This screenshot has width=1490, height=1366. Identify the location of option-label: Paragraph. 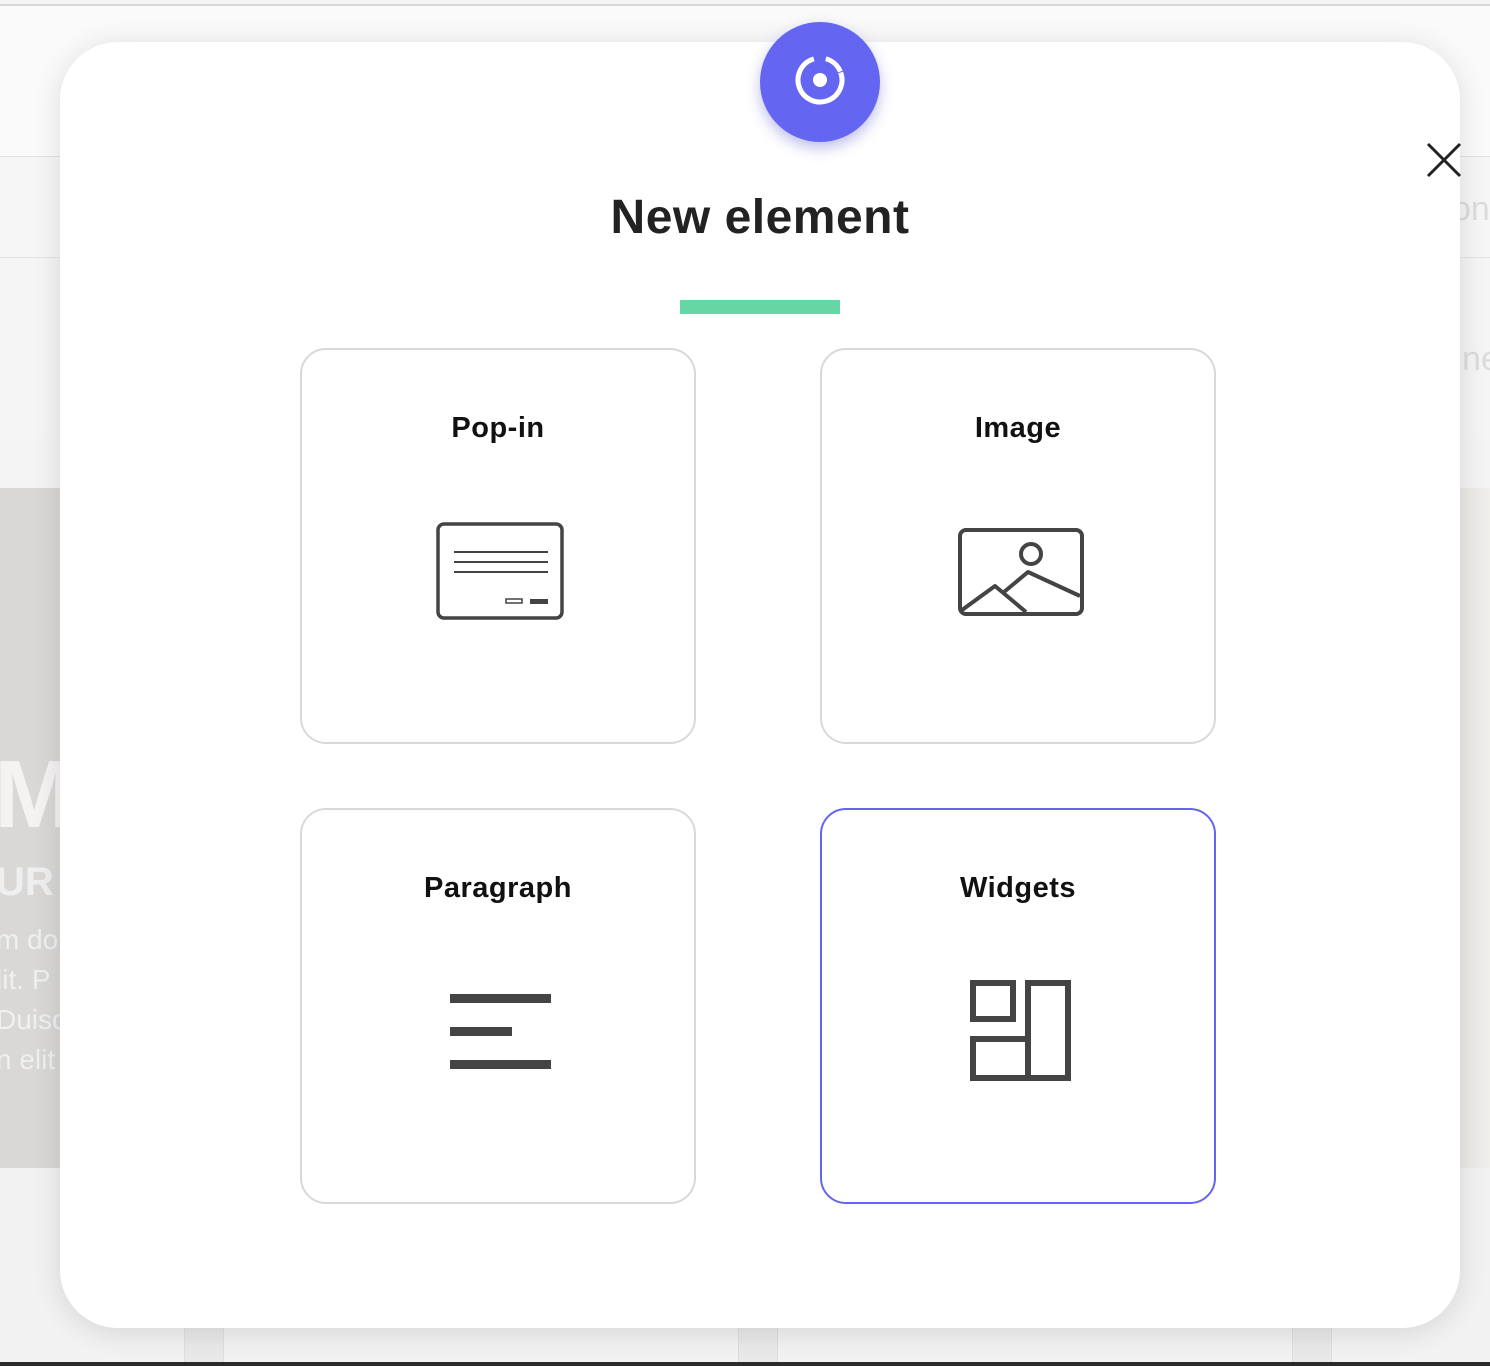
(498, 888).